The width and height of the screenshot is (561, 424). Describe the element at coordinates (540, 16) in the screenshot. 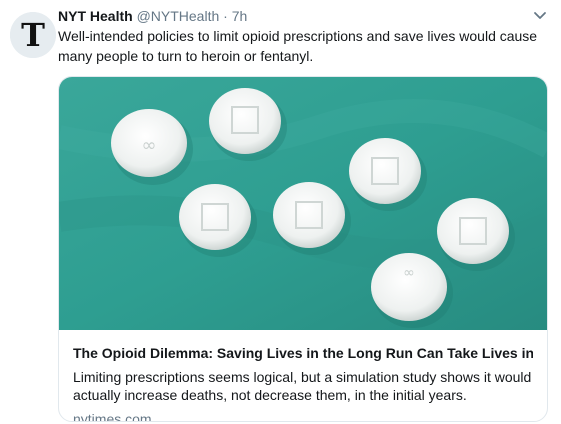

I see `chevron-down-icon` at that location.